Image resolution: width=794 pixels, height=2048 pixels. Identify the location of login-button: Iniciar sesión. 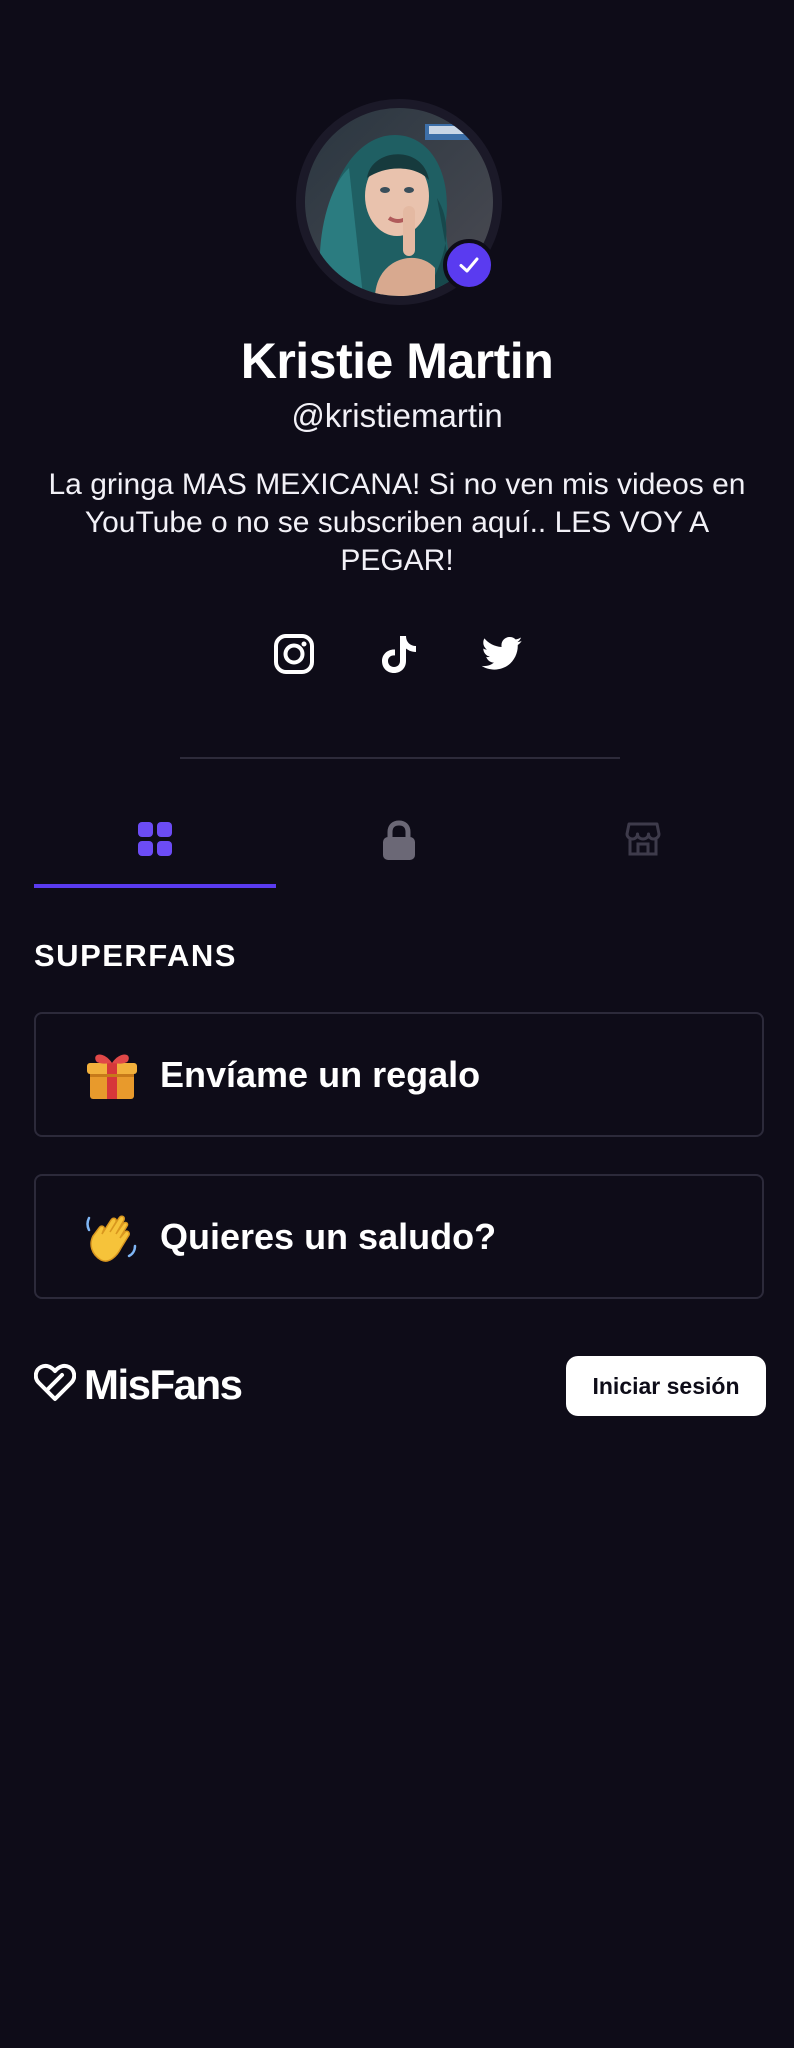
(666, 1386).